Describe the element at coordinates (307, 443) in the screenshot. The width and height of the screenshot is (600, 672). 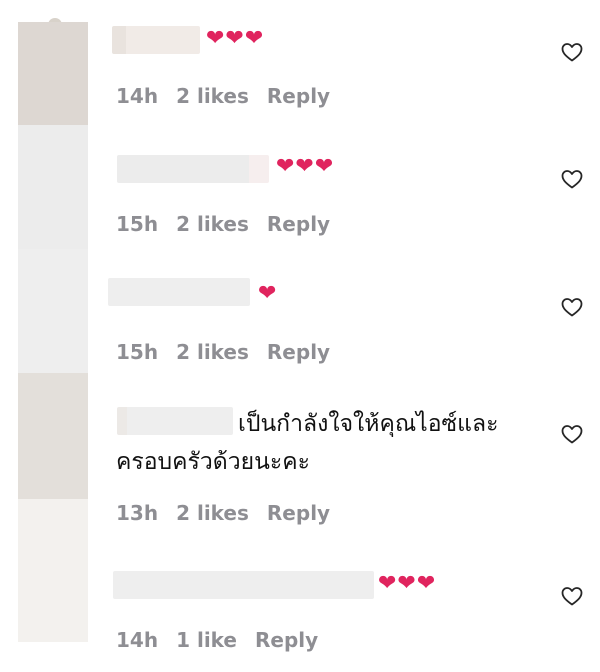
I see `comment-text: เป็นกำลังใจให้คุณไอซ์และครอบครัวด้วยนะคะ` at that location.